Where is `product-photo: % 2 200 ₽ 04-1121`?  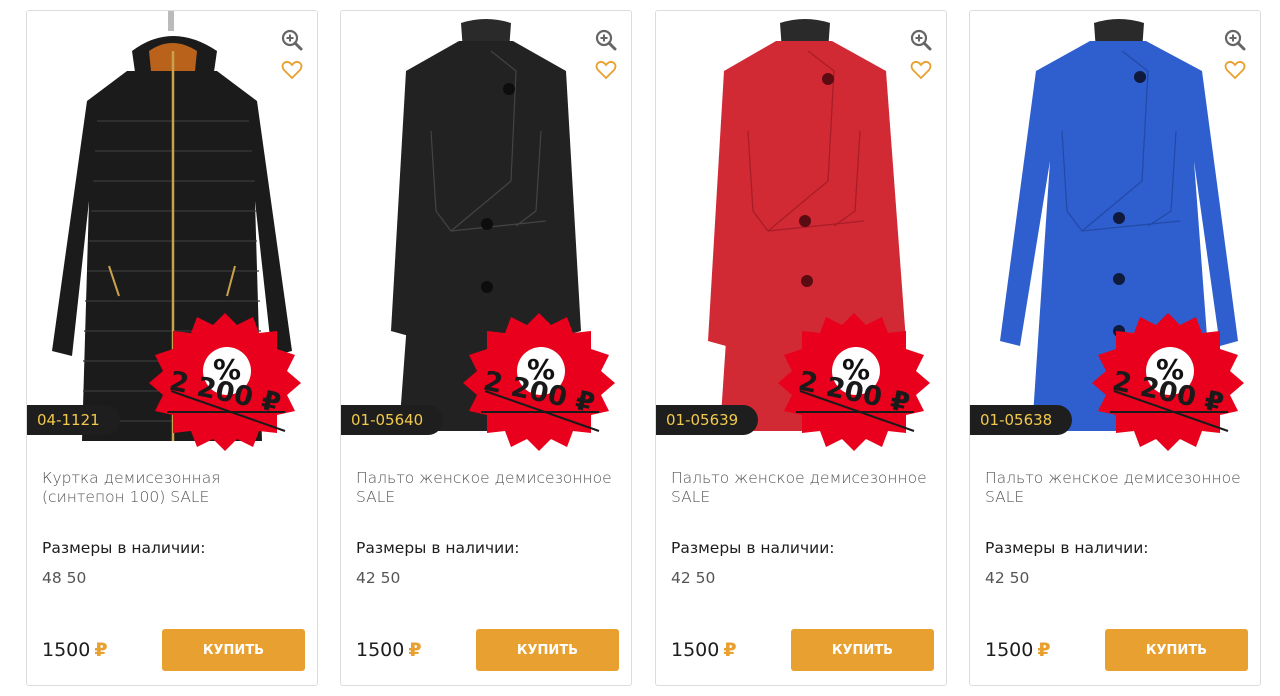
product-photo: % 2 200 ₽ 04-1121 is located at coordinates (172, 231).